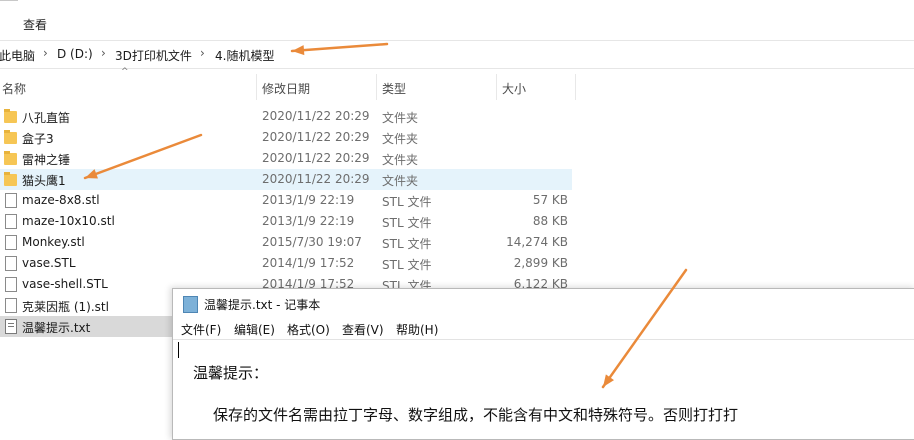 Image resolution: width=914 pixels, height=440 pixels. What do you see at coordinates (339, 49) in the screenshot?
I see `arrow-to-breadcrumb-icon` at bounding box center [339, 49].